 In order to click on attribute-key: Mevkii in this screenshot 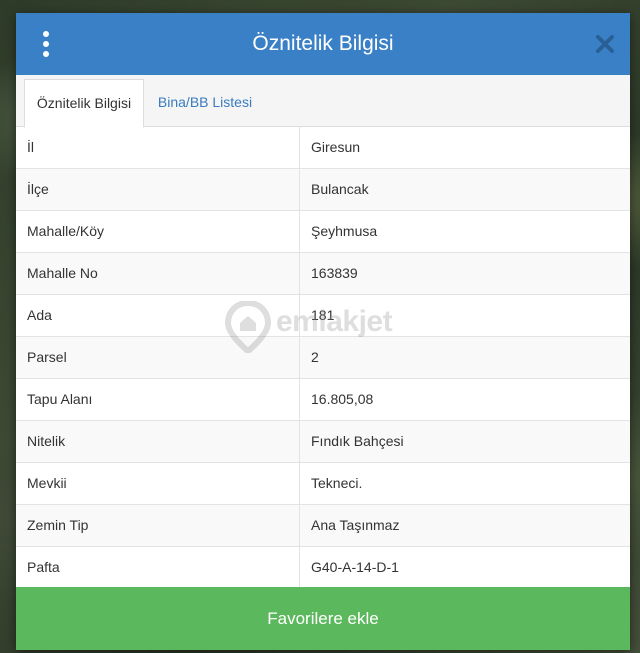, I will do `click(47, 483)`.